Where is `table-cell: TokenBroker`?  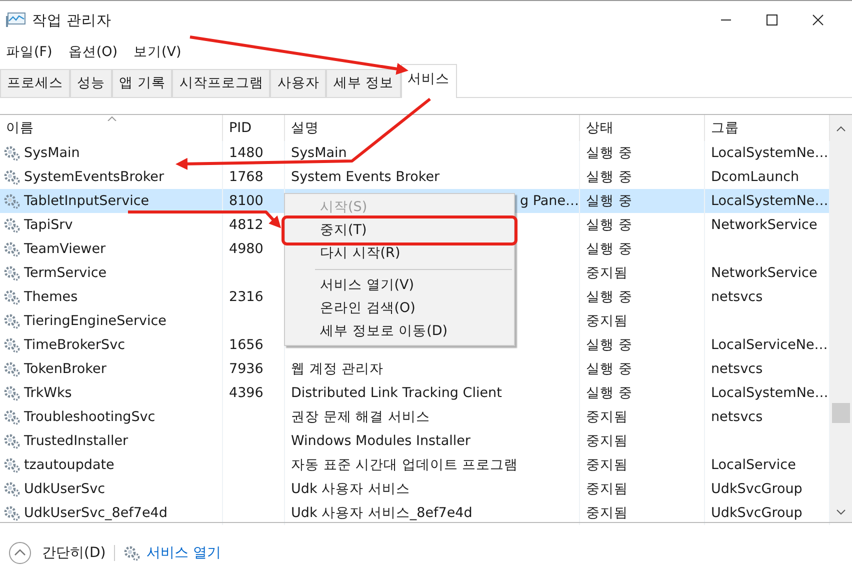 table-cell: TokenBroker is located at coordinates (65, 369).